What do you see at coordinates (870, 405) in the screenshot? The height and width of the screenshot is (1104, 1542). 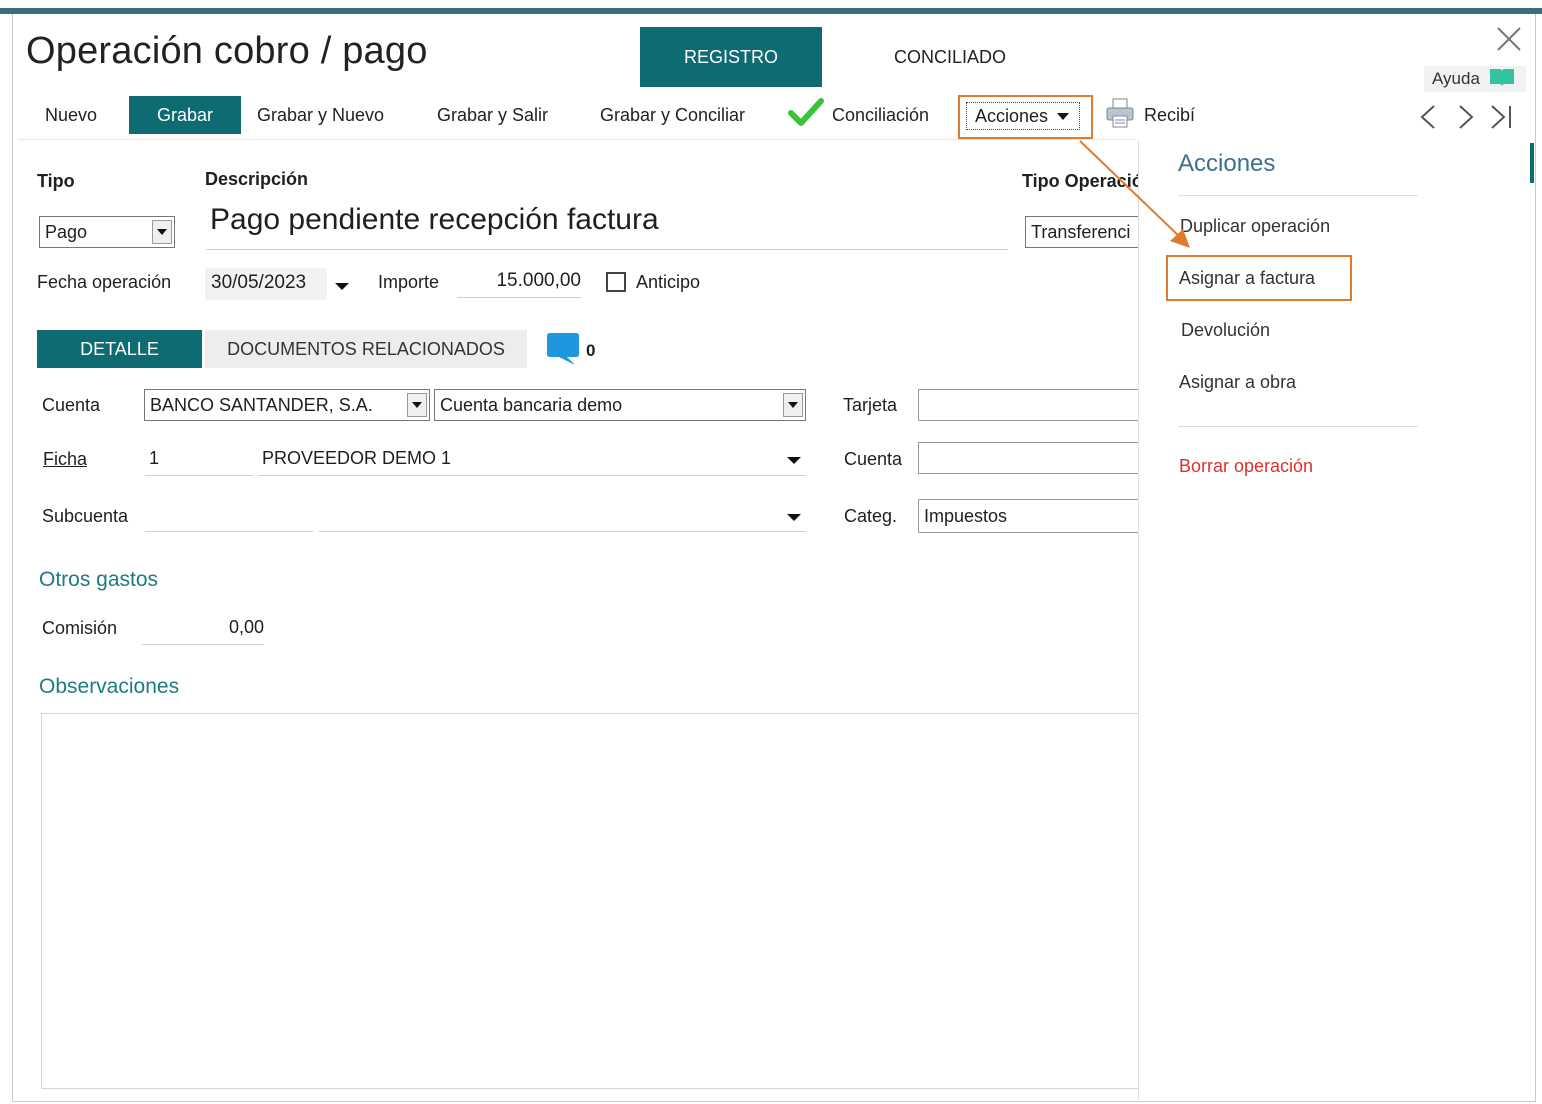 I see `tarjeta-label: Tarjeta` at bounding box center [870, 405].